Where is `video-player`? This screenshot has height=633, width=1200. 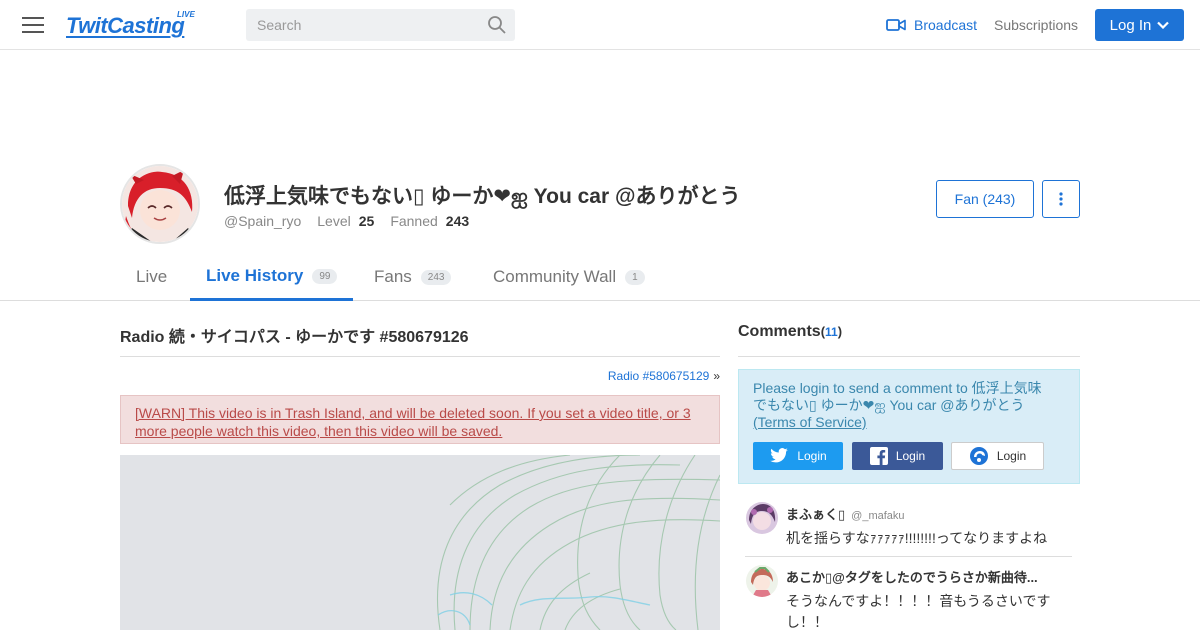 video-player is located at coordinates (420, 542).